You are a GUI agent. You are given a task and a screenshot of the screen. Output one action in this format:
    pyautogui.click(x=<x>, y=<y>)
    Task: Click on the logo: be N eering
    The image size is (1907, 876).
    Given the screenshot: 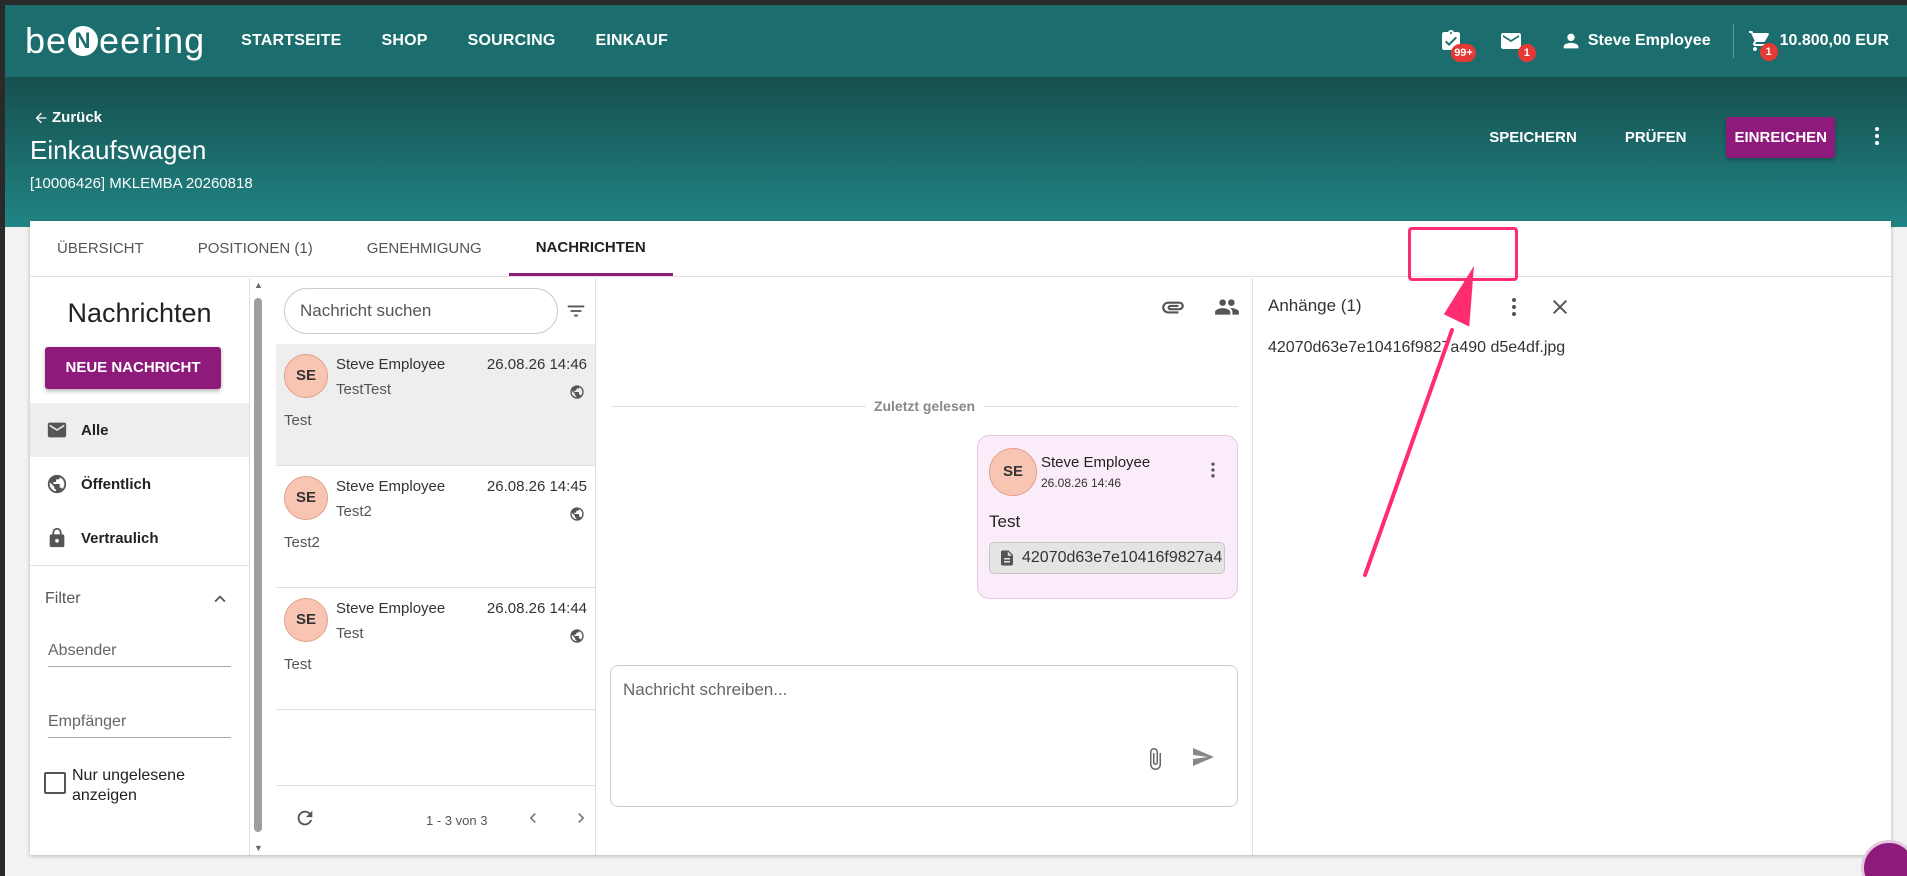 What is the action you would take?
    pyautogui.click(x=115, y=41)
    